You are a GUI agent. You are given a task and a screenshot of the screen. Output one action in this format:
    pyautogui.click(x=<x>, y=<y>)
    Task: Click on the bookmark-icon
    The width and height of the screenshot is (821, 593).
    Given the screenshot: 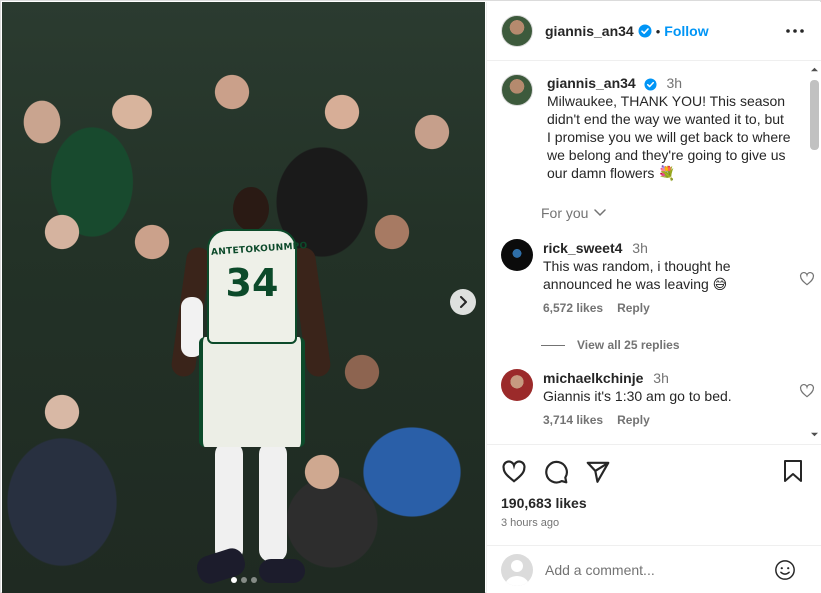 What is the action you would take?
    pyautogui.click(x=793, y=471)
    